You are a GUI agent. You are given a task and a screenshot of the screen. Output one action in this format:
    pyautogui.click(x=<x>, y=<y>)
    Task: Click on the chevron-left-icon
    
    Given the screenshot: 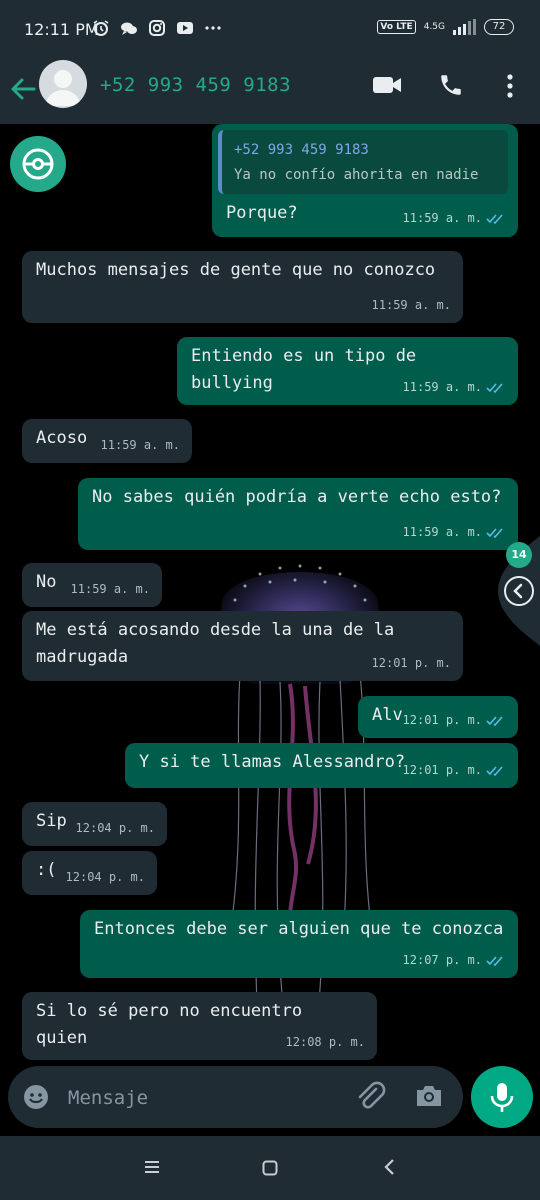 What is the action you would take?
    pyautogui.click(x=518, y=591)
    